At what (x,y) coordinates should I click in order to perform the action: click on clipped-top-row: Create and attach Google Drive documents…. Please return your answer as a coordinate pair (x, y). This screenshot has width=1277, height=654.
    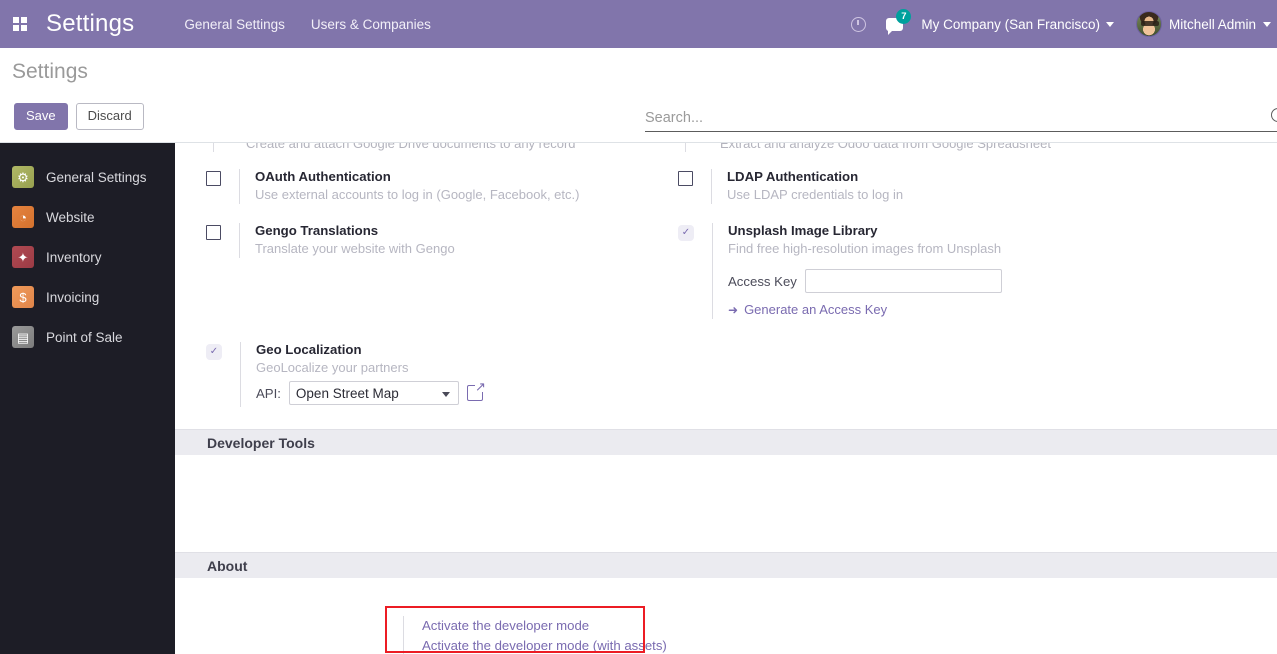
    Looking at the image, I should click on (726, 147).